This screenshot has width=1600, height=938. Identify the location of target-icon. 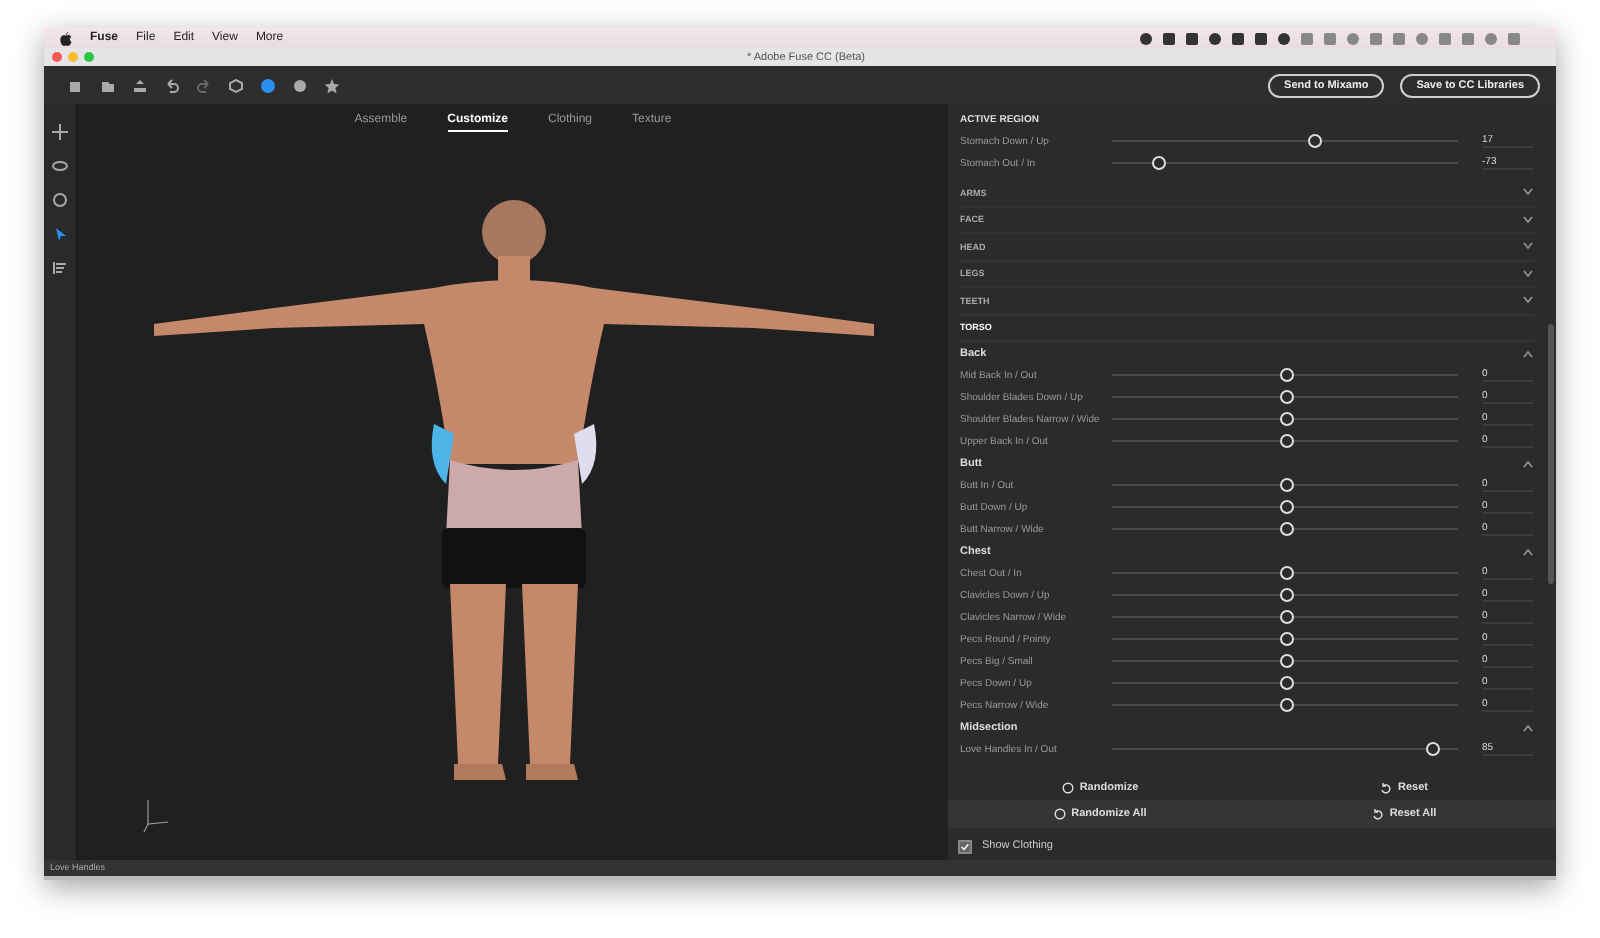
(60, 200).